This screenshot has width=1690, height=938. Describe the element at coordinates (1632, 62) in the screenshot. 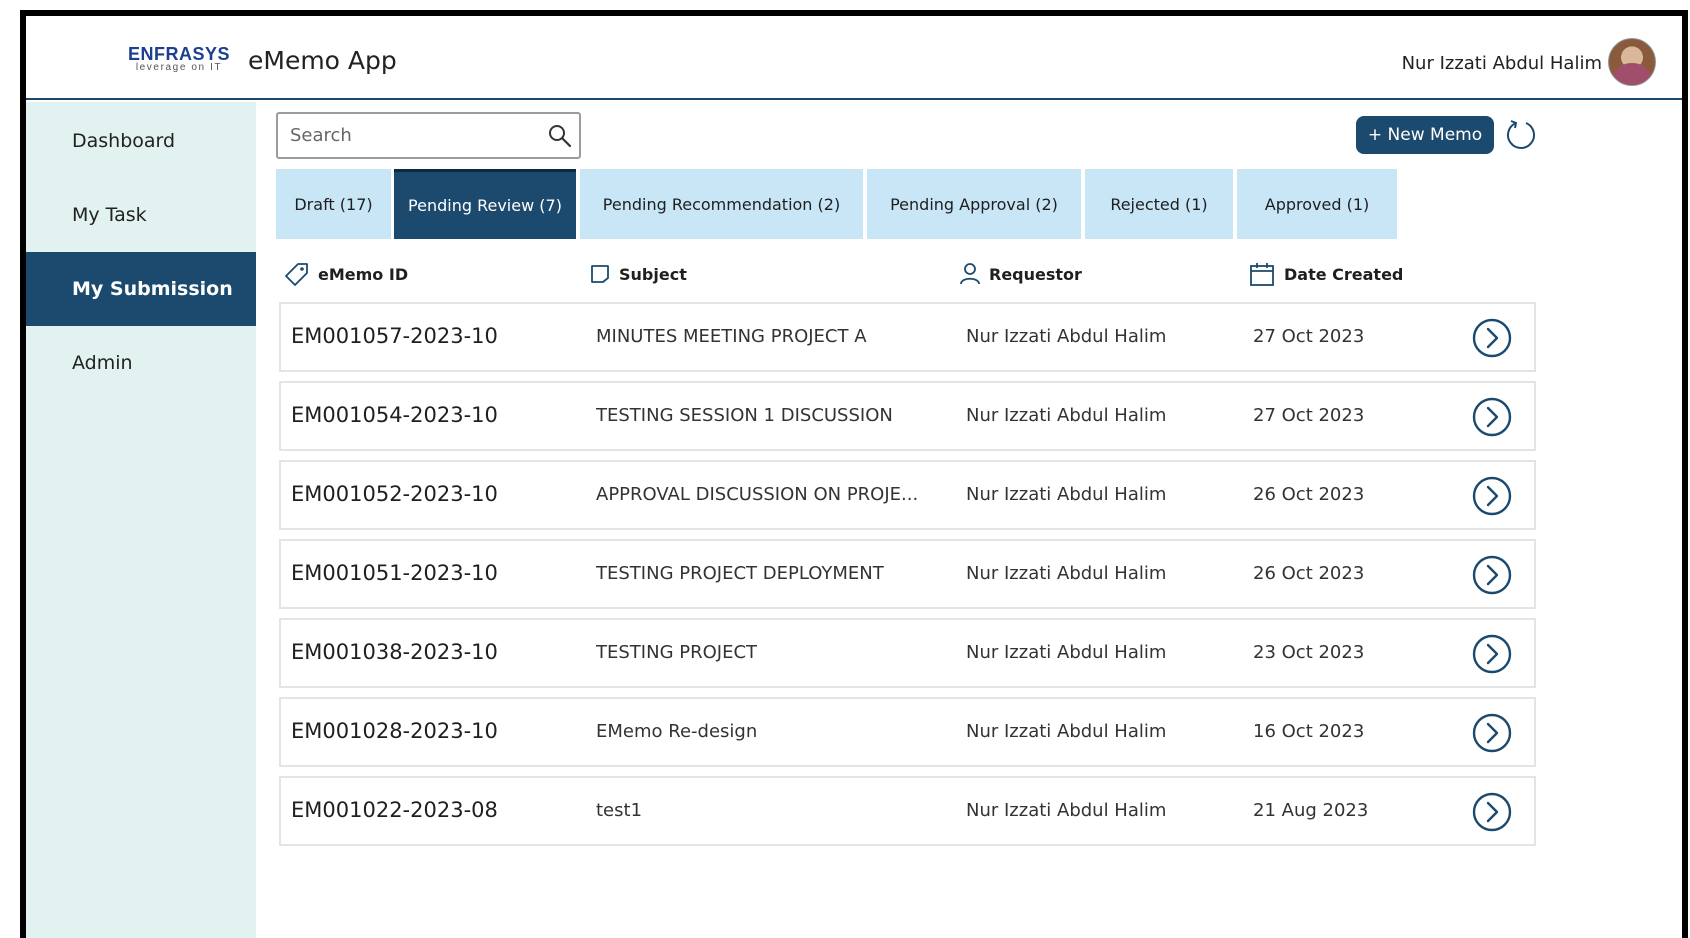

I see `avatar` at that location.